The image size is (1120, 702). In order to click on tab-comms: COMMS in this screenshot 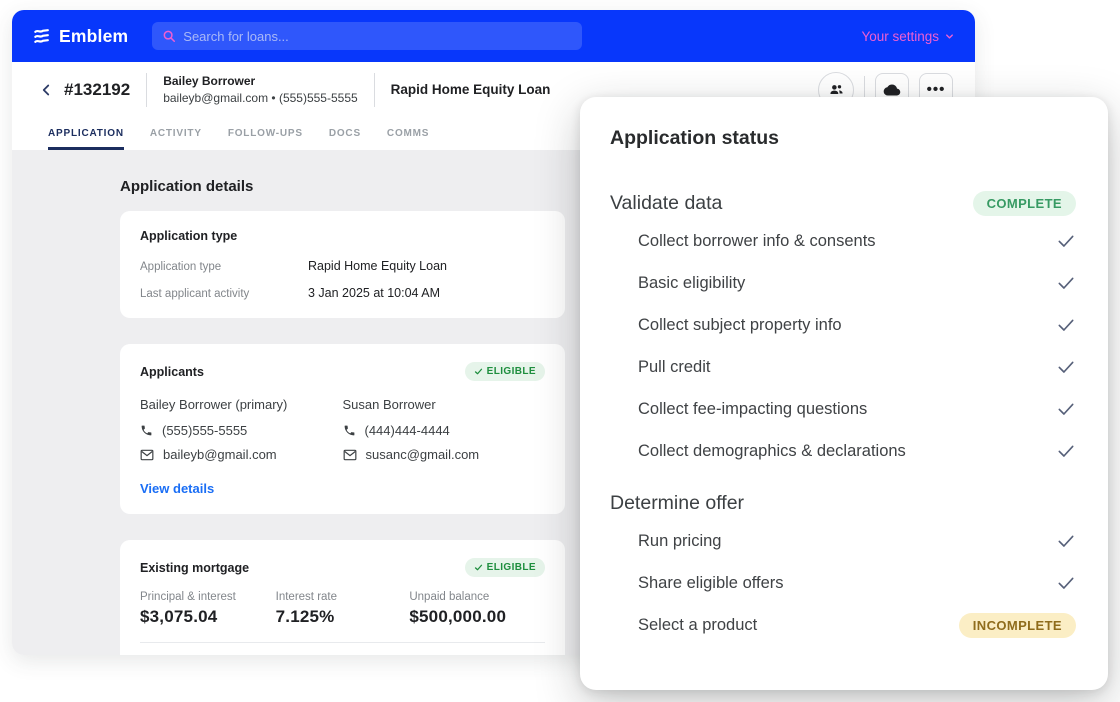, I will do `click(408, 133)`.